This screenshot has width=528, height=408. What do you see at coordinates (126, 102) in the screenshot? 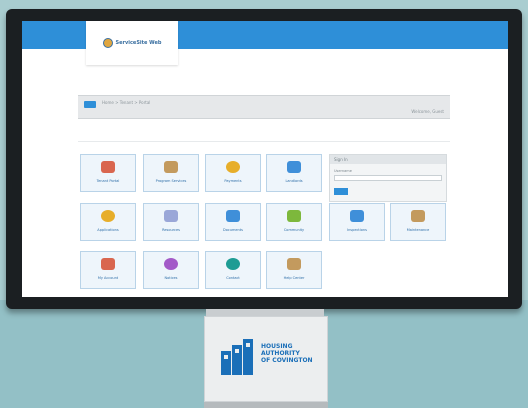
I see `breadcrumb: Home > Tenant > Portal` at bounding box center [126, 102].